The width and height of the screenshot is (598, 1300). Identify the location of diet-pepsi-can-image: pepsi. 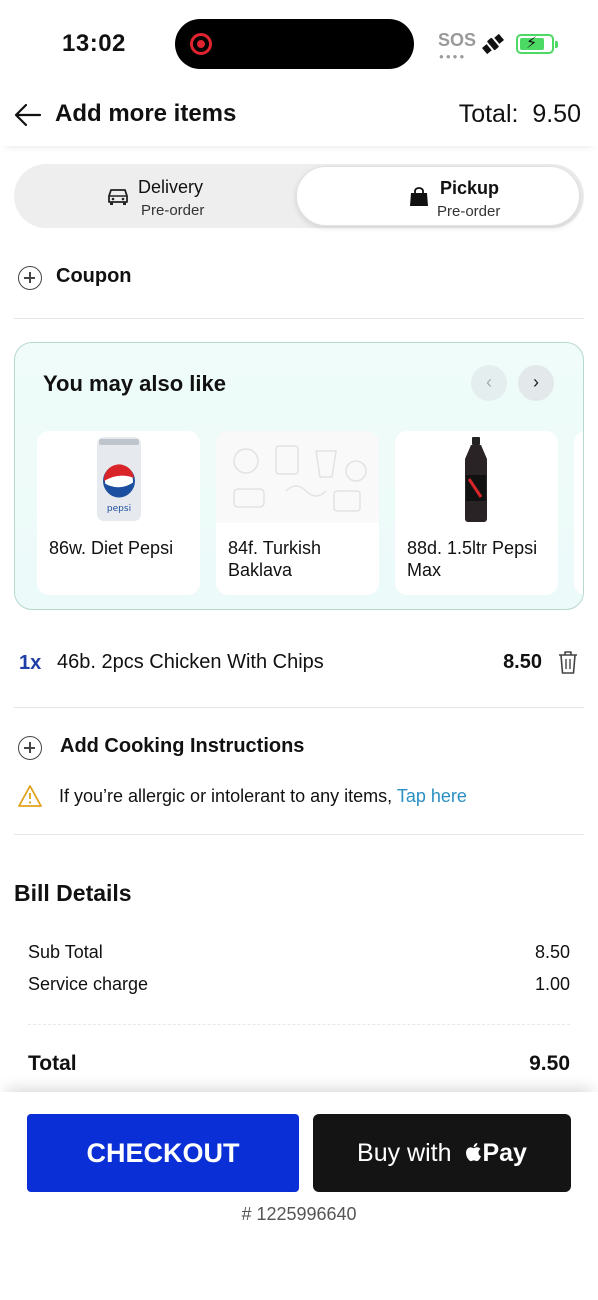
(119, 479).